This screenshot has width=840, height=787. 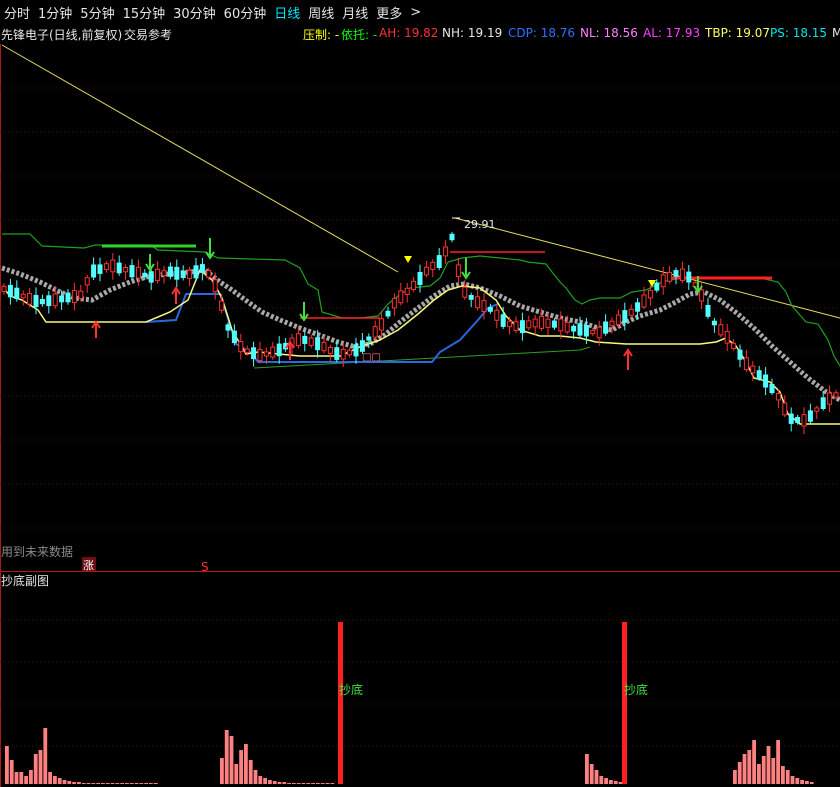 What do you see at coordinates (409, 756) in the screenshot?
I see `histogram-series` at bounding box center [409, 756].